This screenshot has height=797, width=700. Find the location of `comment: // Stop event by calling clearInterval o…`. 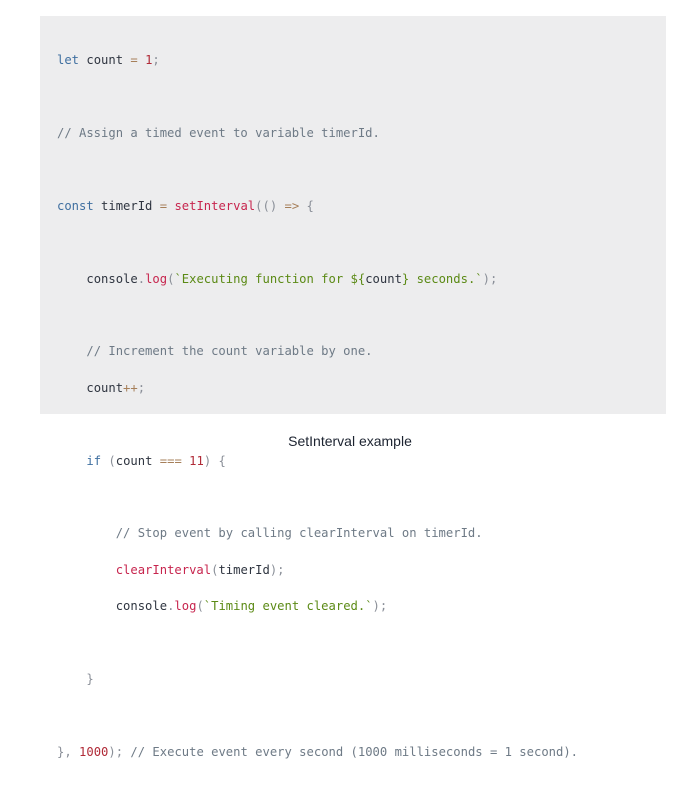

comment: // Stop event by calling clearInterval o… is located at coordinates (299, 533).